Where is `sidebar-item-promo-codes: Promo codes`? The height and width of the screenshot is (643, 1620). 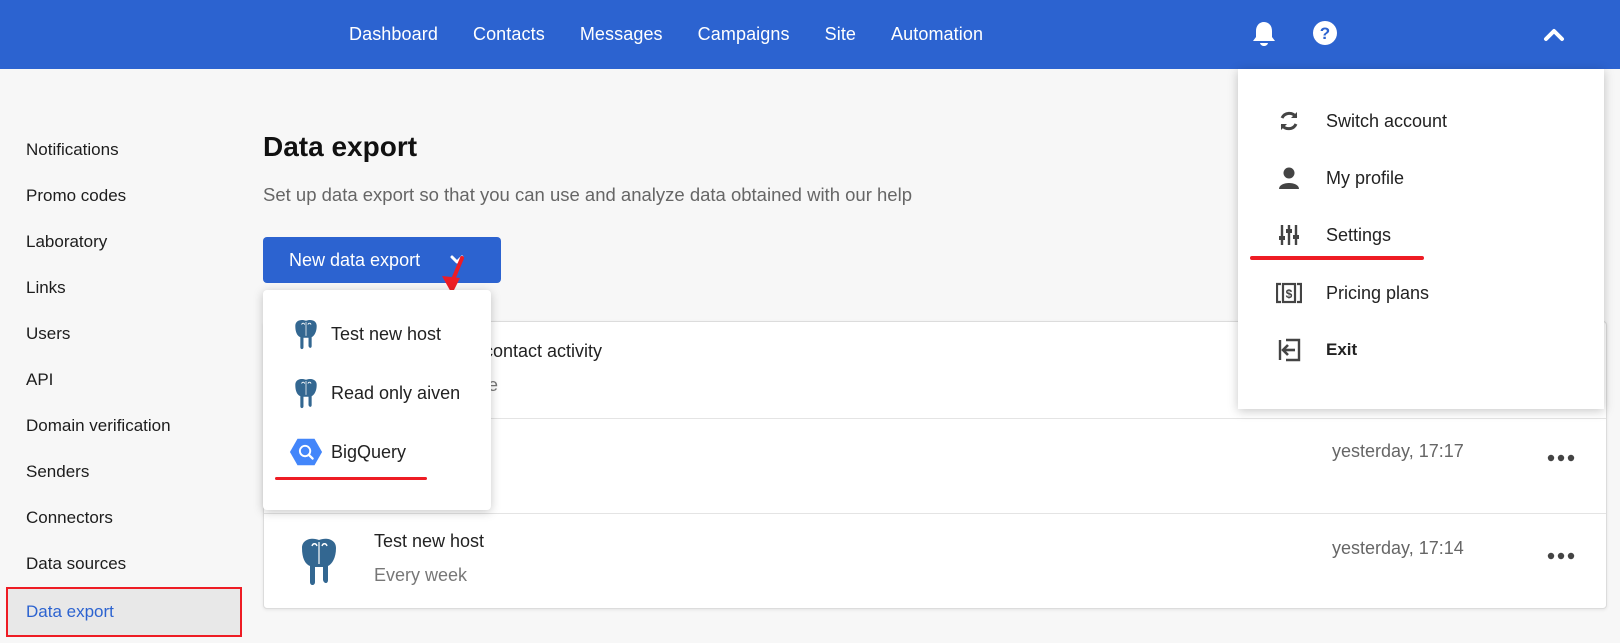
sidebar-item-promo-codes: Promo codes is located at coordinates (120, 196).